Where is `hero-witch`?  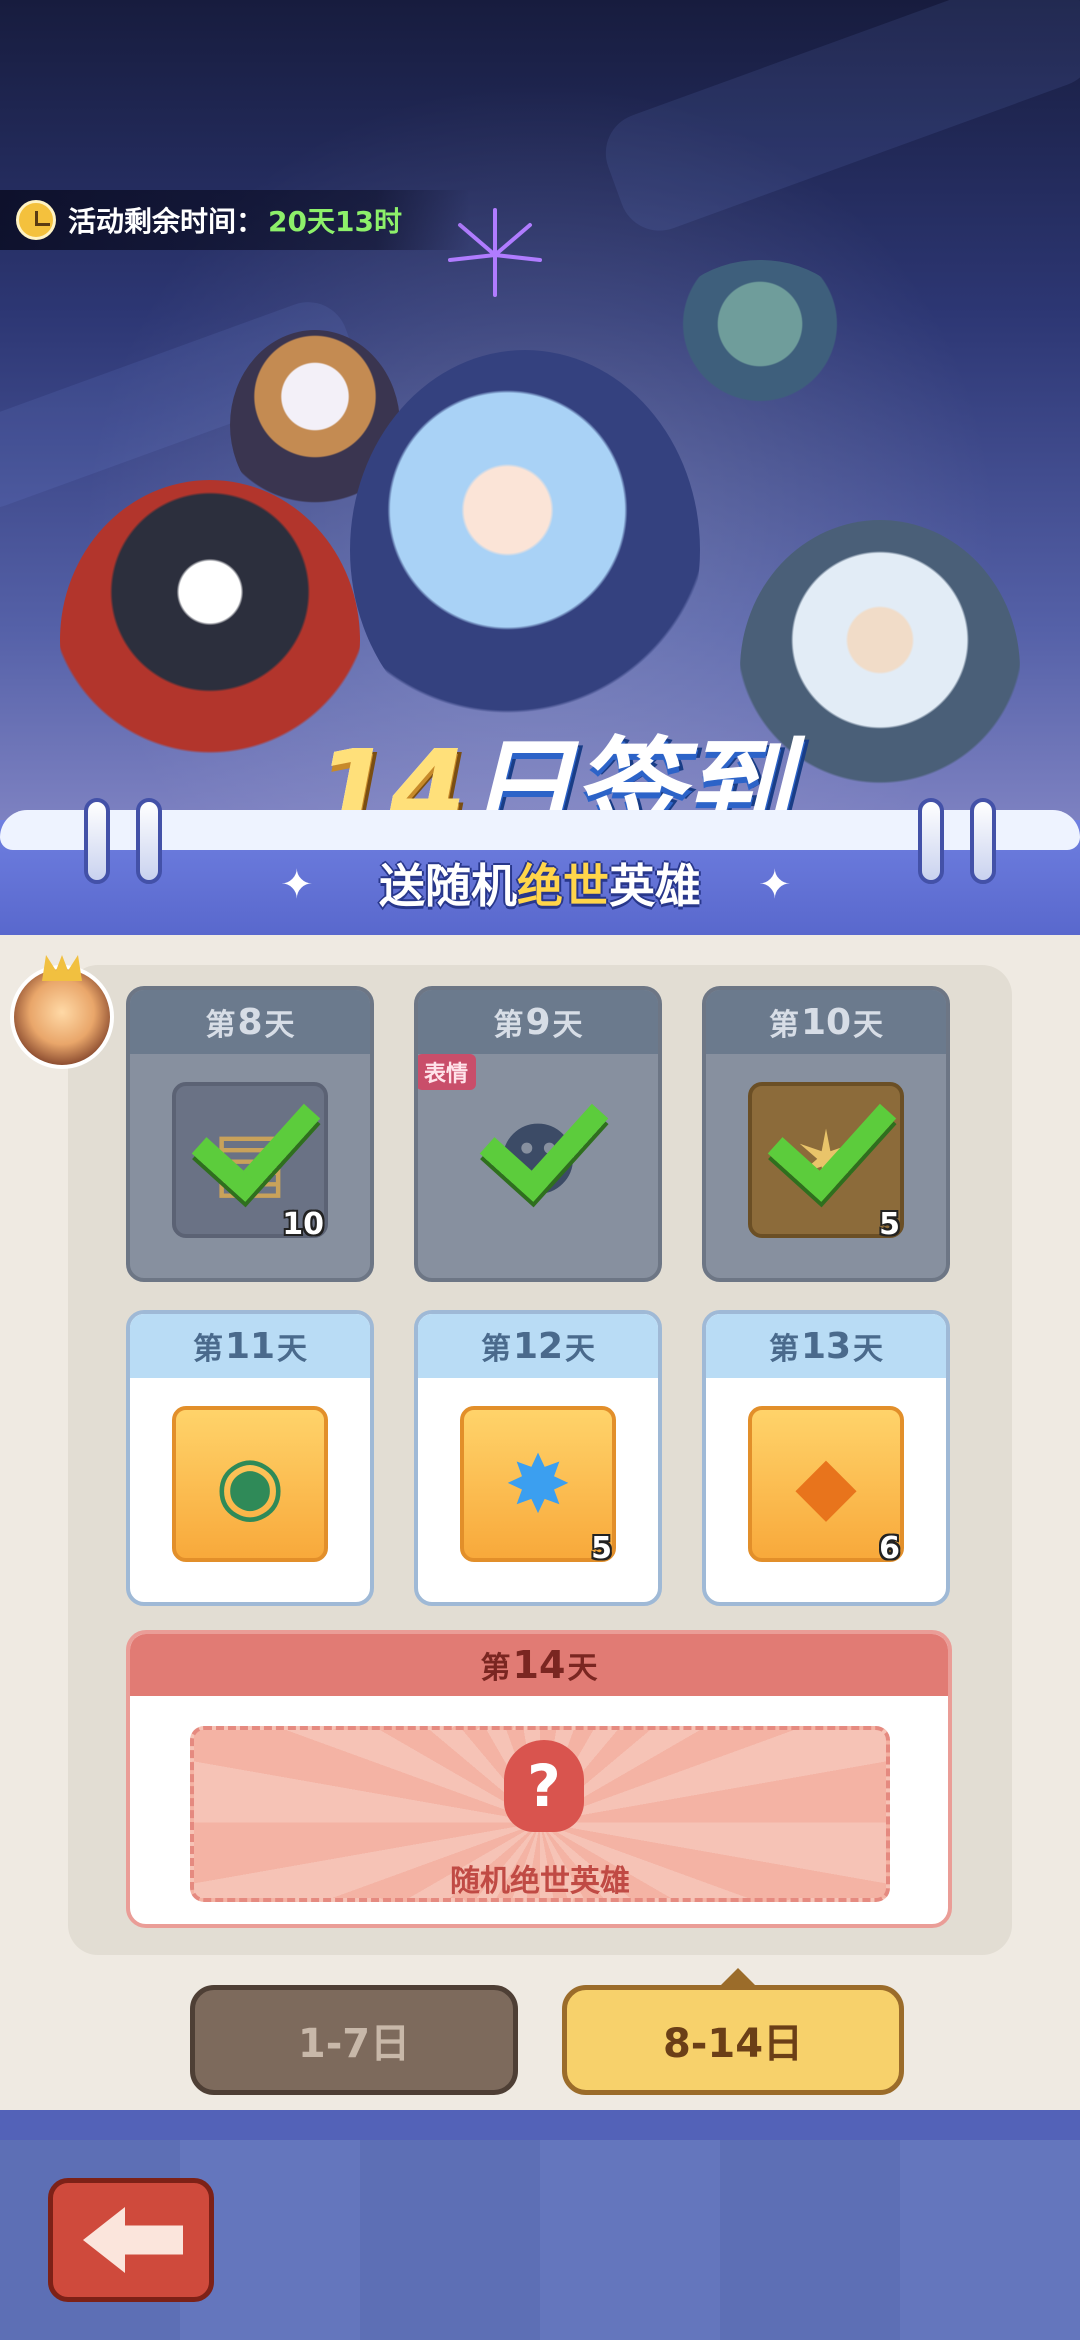
hero-witch is located at coordinates (525, 550).